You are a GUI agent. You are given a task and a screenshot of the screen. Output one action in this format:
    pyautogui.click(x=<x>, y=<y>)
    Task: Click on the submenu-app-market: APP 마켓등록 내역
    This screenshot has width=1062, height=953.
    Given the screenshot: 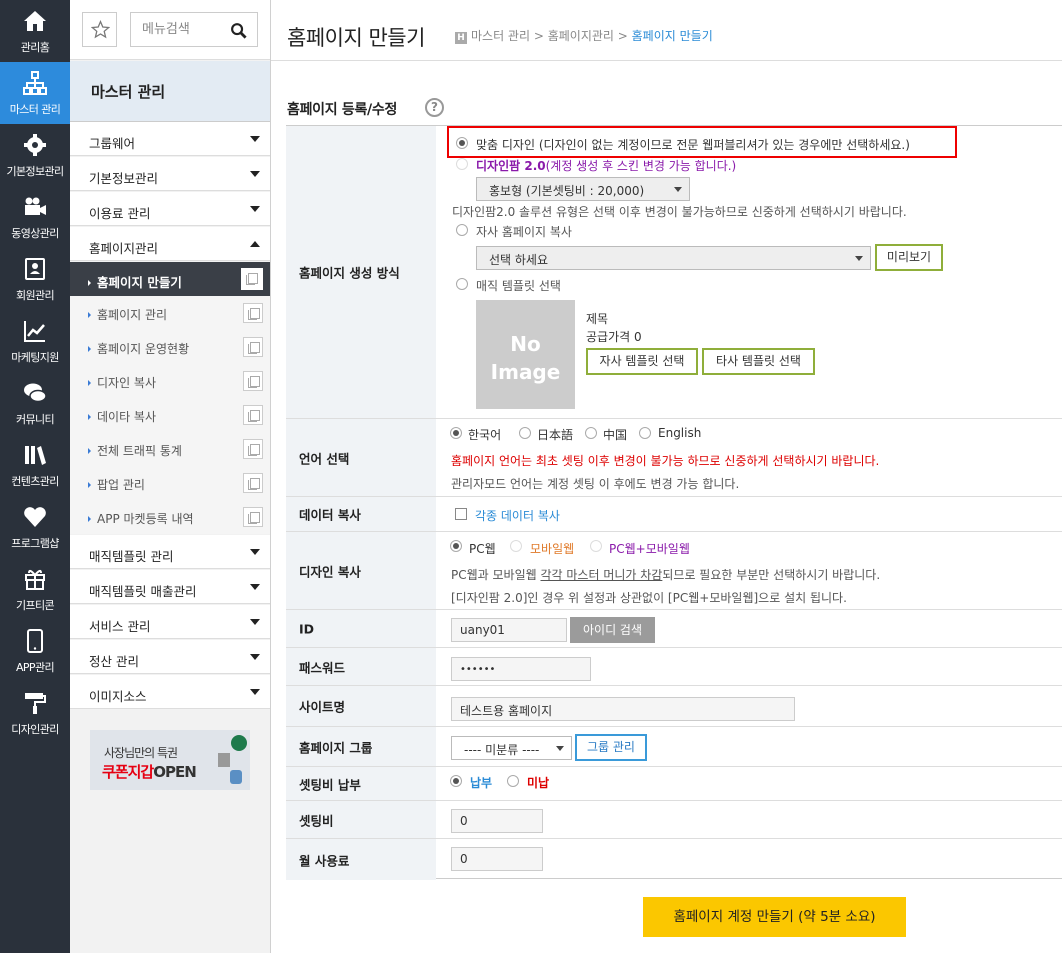 What is the action you would take?
    pyautogui.click(x=170, y=517)
    